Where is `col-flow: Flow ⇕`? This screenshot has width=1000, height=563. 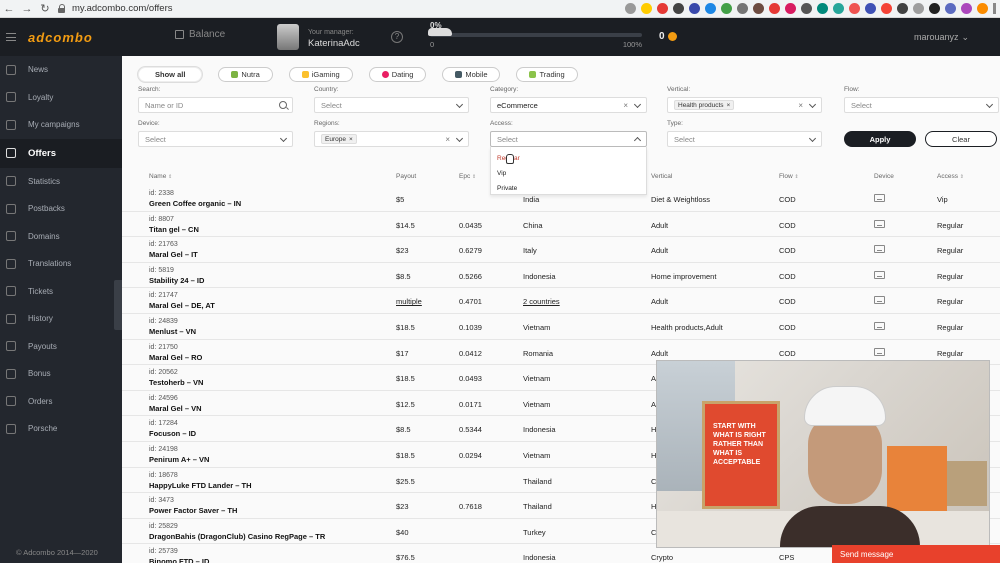 col-flow: Flow ⇕ is located at coordinates (789, 176).